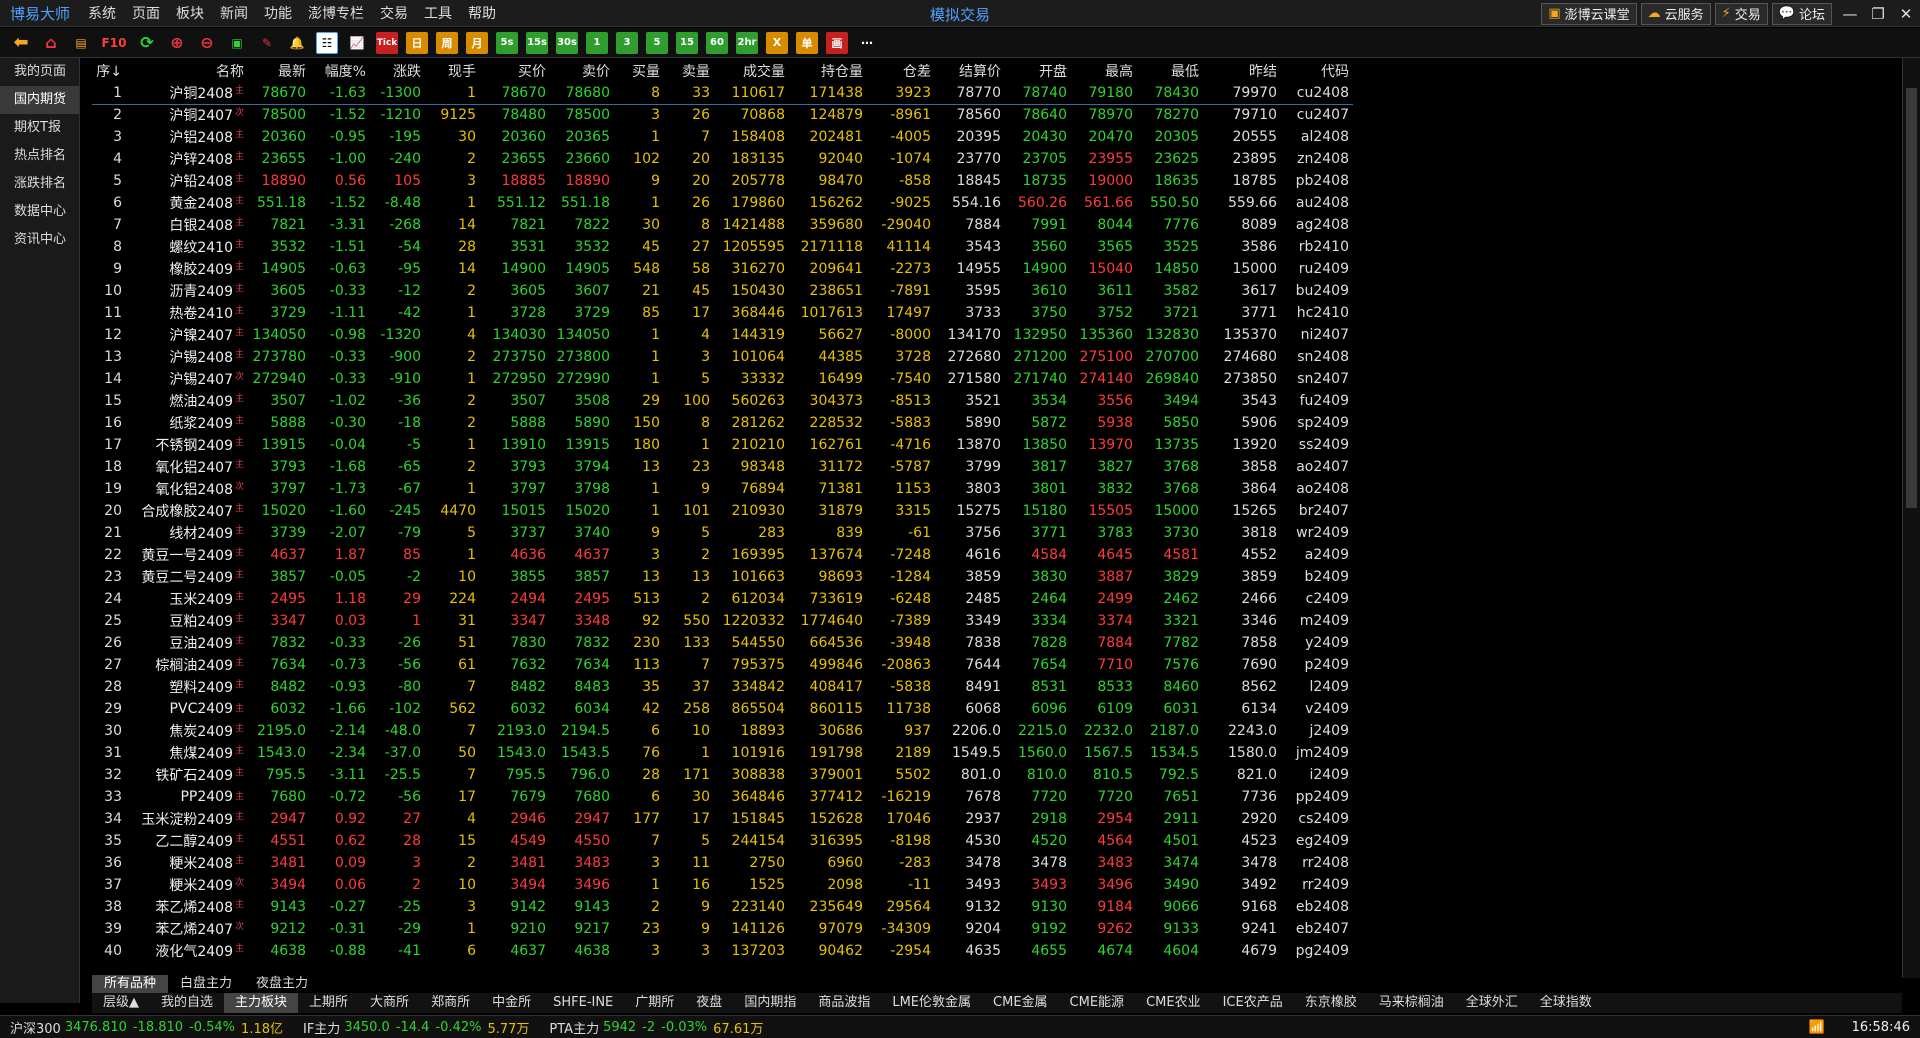 The image size is (1920, 1038). I want to click on period-button: 日, so click(417, 42).